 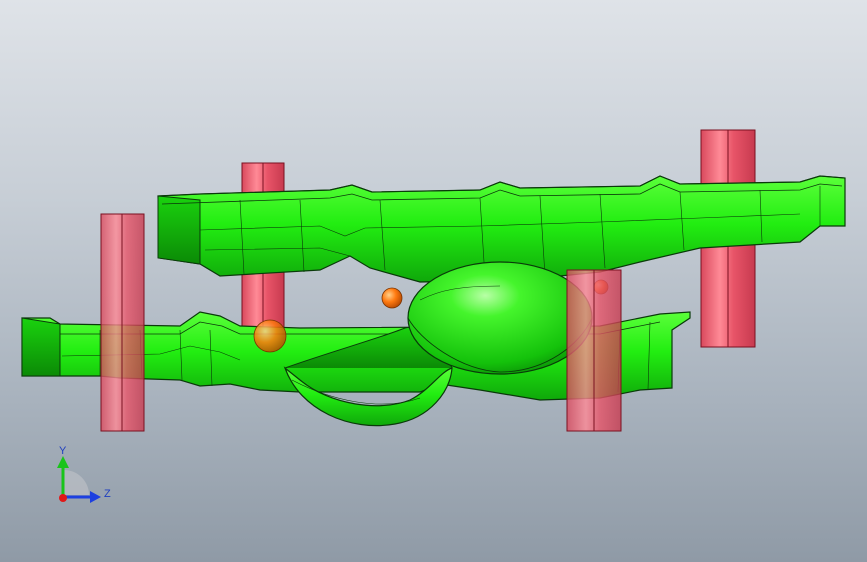 I want to click on contact-ball-center, so click(x=392, y=298).